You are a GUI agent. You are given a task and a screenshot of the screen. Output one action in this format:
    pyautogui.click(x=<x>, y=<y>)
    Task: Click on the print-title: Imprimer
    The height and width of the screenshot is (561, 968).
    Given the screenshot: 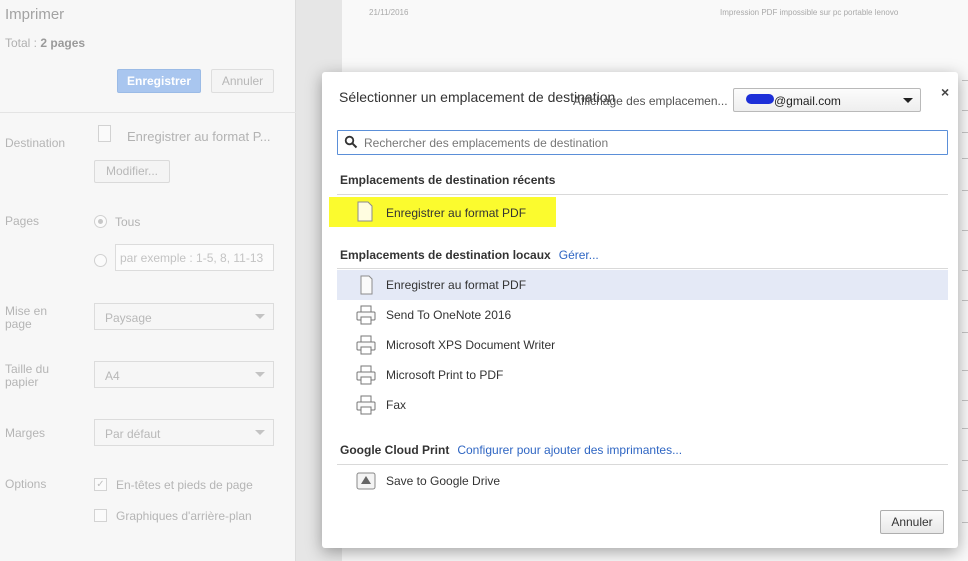 What is the action you would take?
    pyautogui.click(x=35, y=14)
    